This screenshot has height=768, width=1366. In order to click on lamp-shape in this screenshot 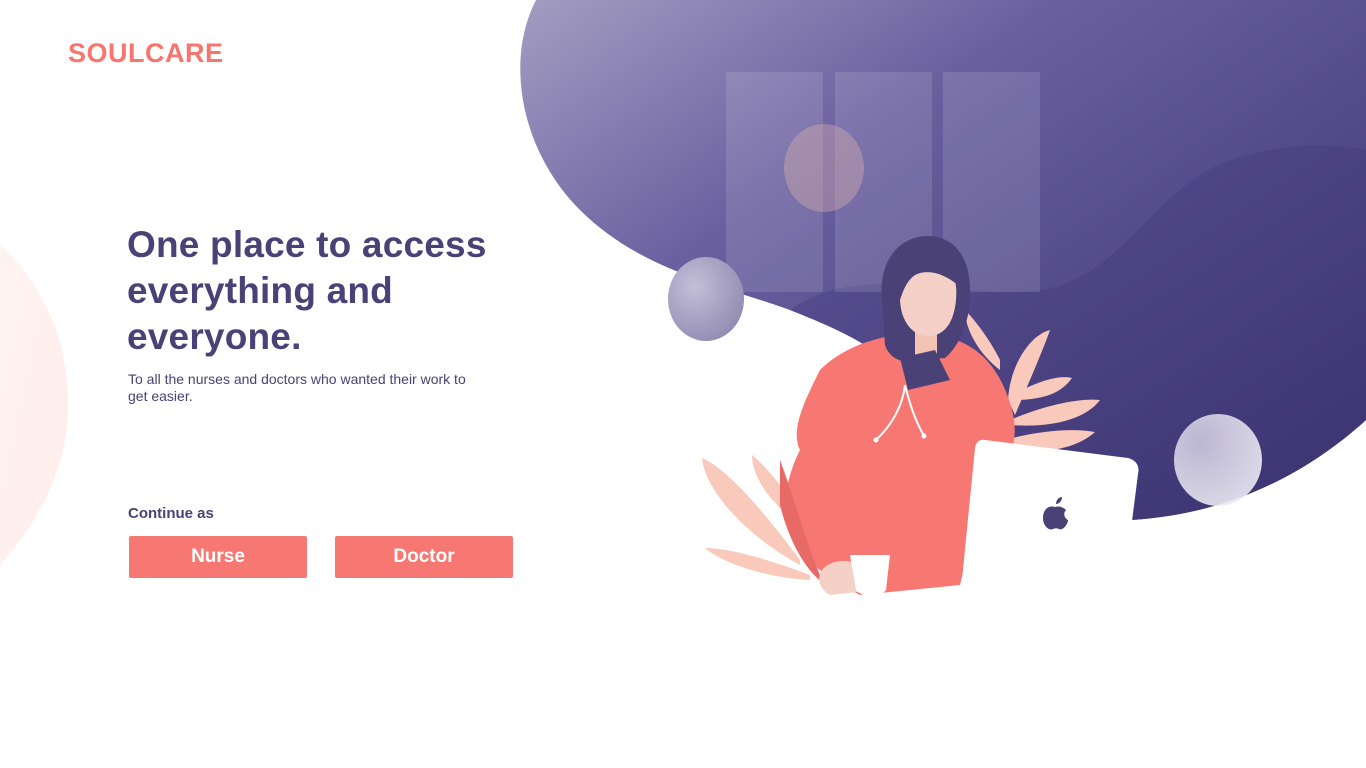, I will do `click(824, 168)`.